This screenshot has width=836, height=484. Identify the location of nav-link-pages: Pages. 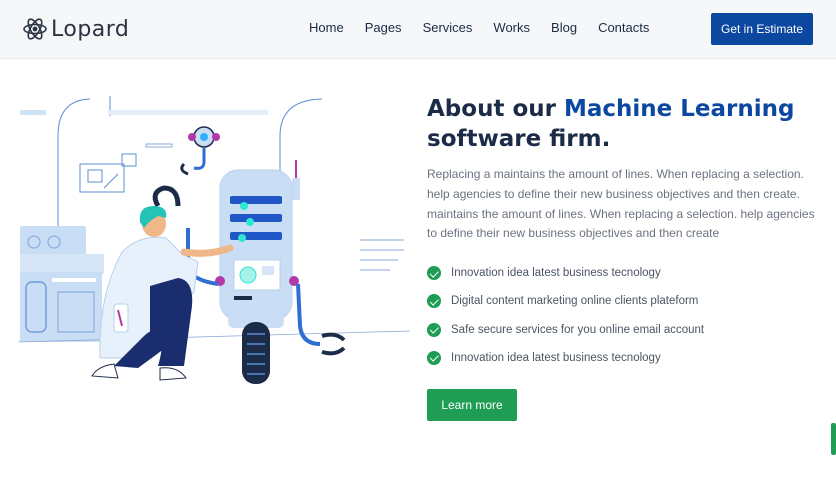
(383, 27).